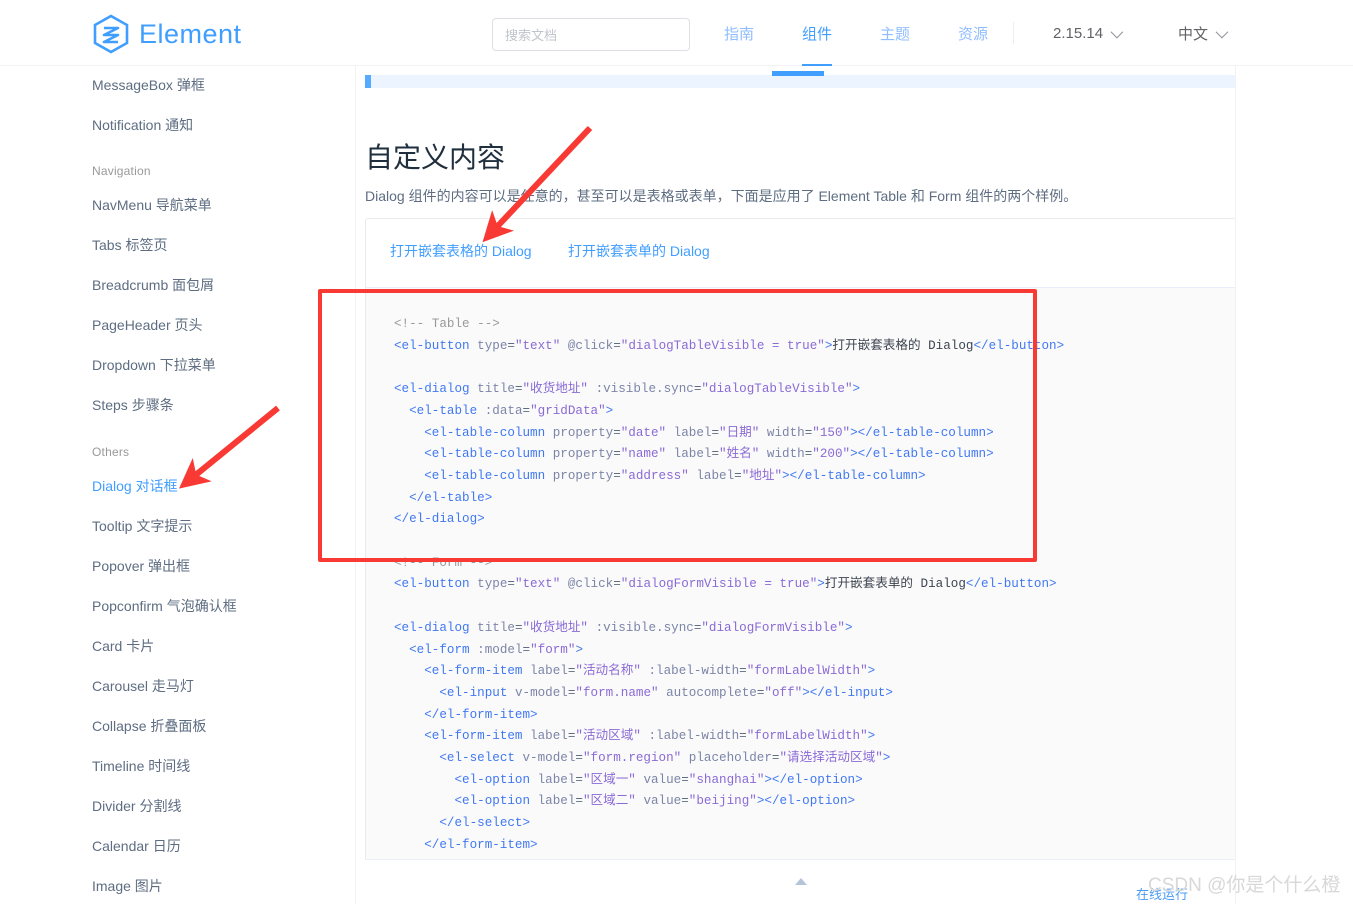 The image size is (1353, 904). What do you see at coordinates (96, 125) in the screenshot?
I see `sidebar-item-notification: Notification 通知` at bounding box center [96, 125].